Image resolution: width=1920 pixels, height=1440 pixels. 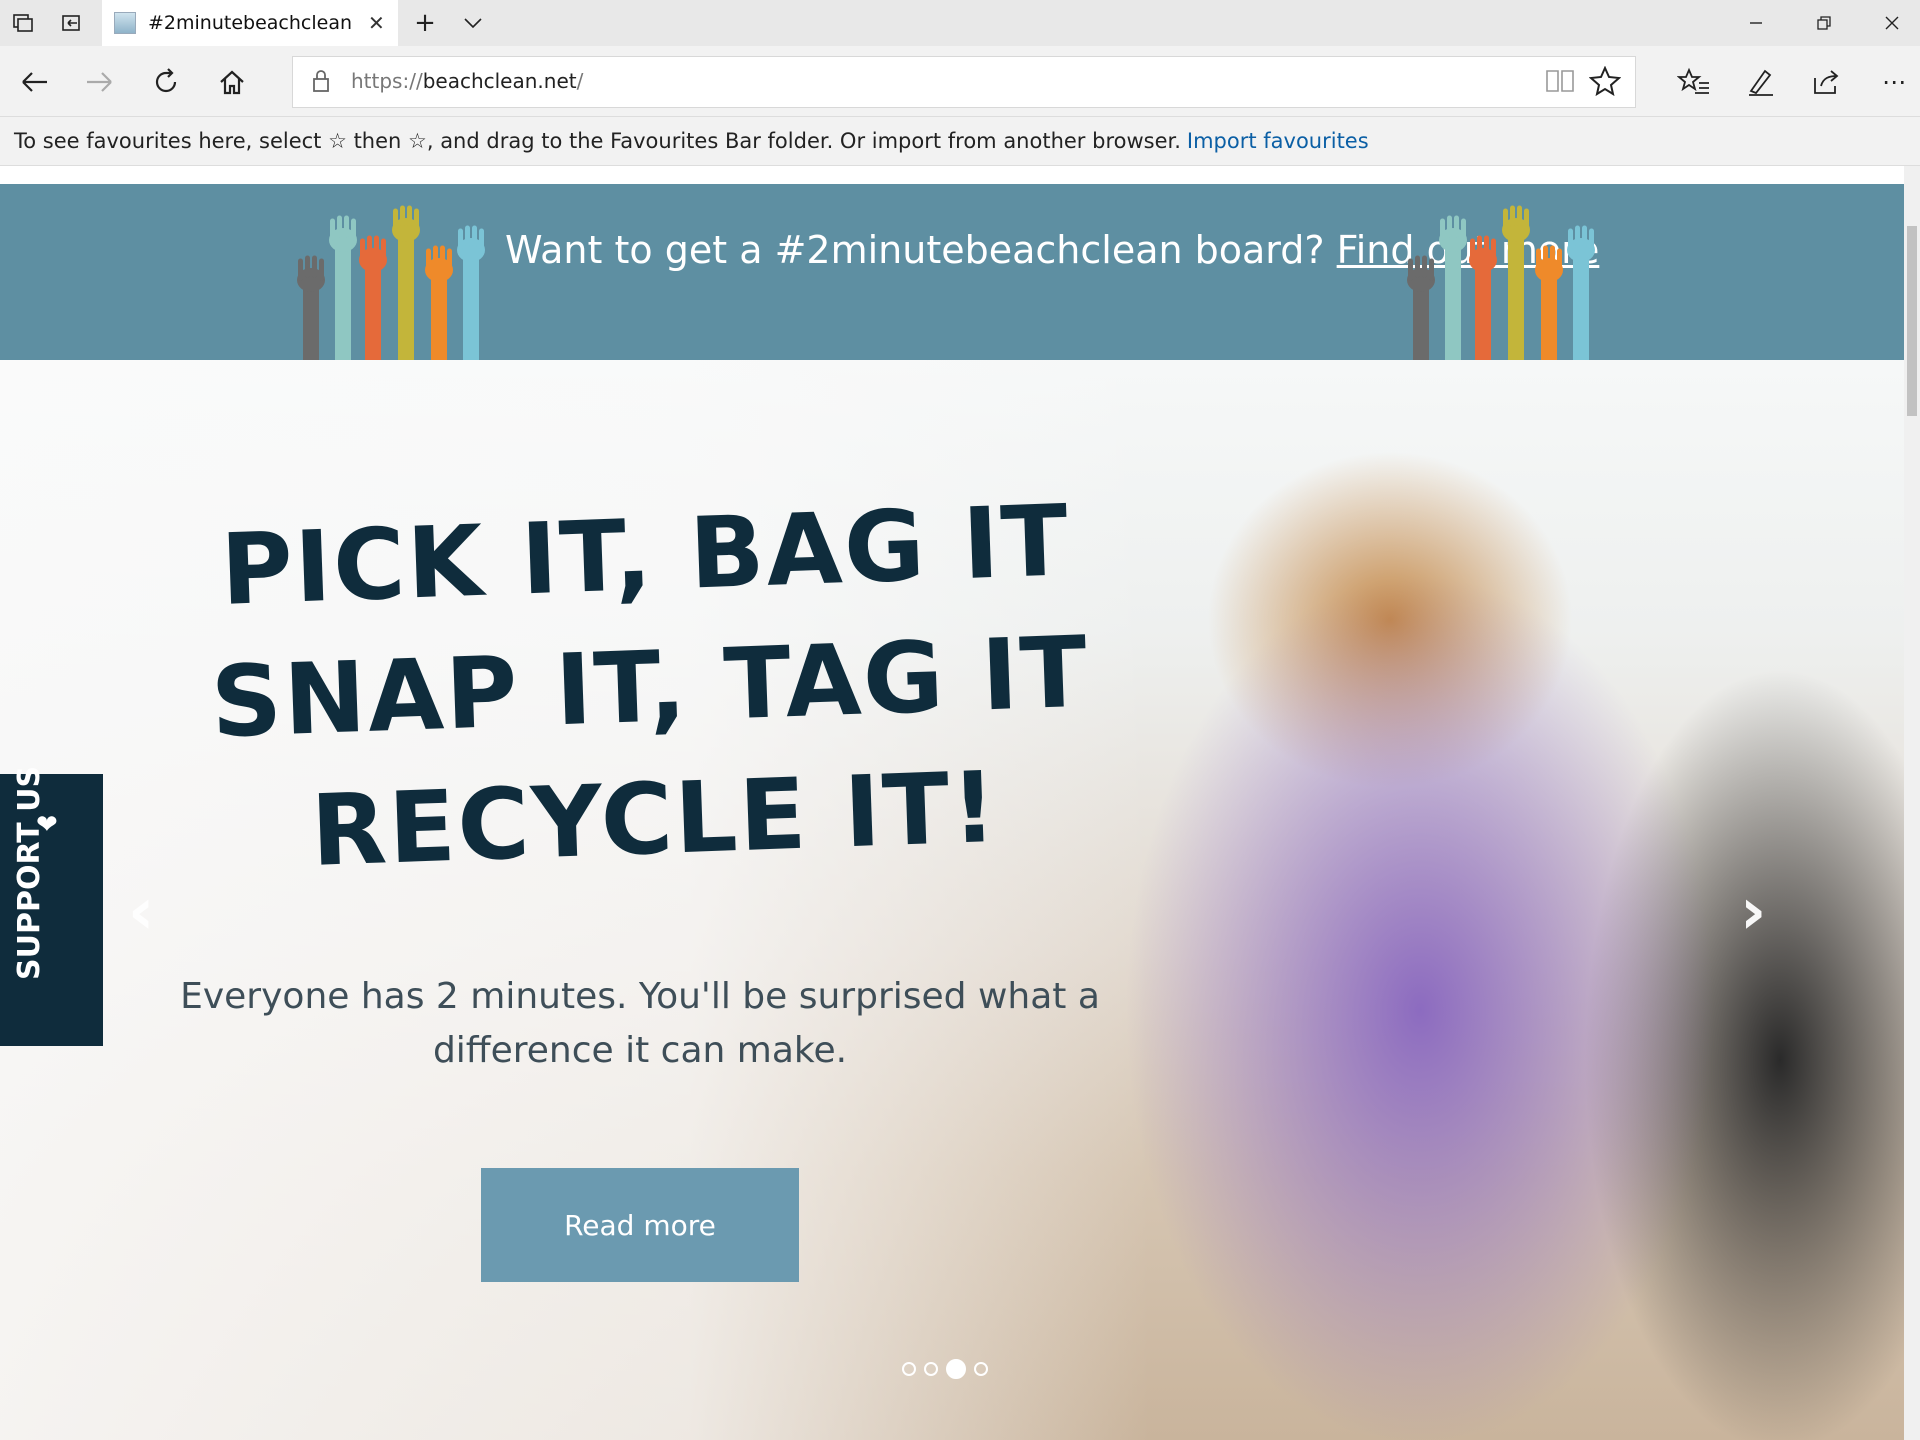 What do you see at coordinates (71, 23) in the screenshot?
I see `set-aside-tabs-icon` at bounding box center [71, 23].